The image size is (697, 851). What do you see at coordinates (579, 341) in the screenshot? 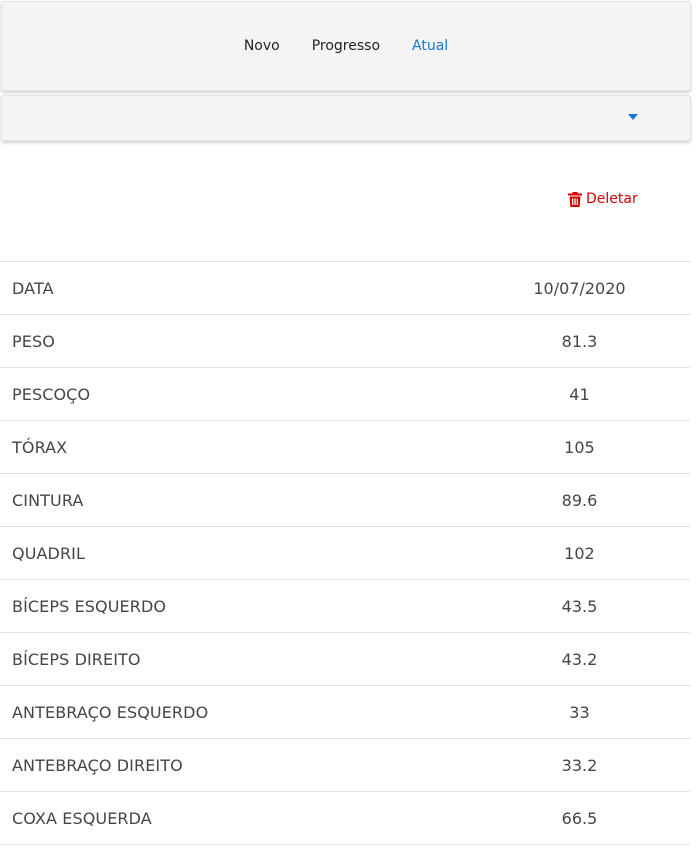
I see `row-value: 81.3` at bounding box center [579, 341].